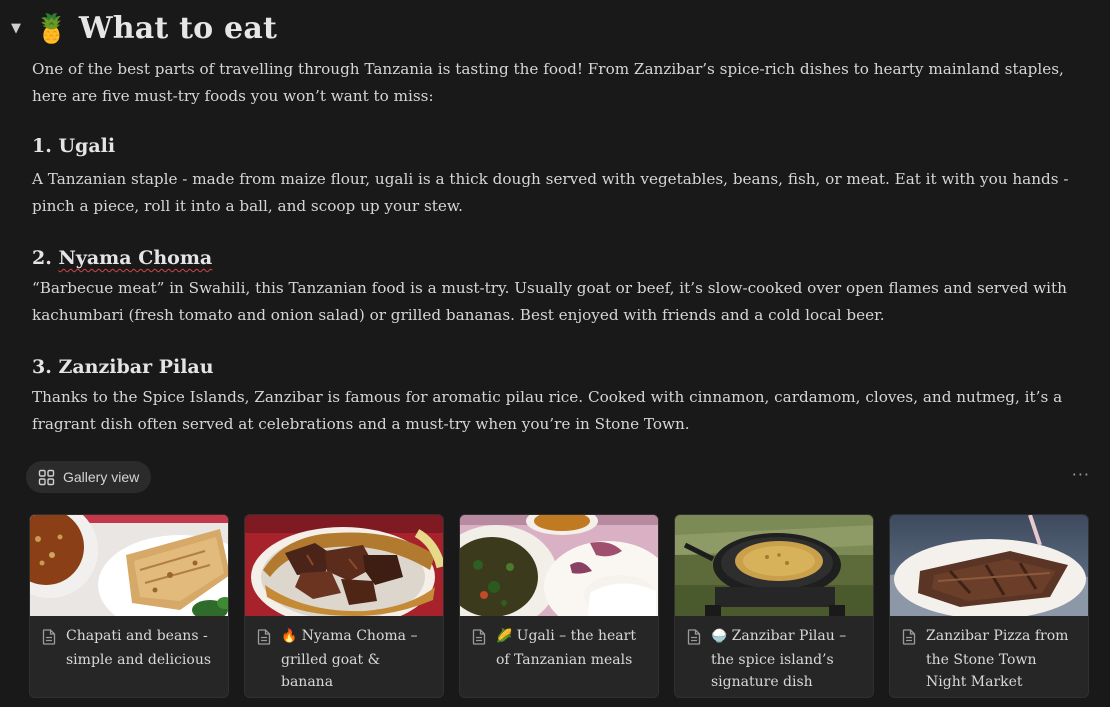  I want to click on card-title: 🔥 Nyama Choma – grilled goat & banana, so click(357, 659).